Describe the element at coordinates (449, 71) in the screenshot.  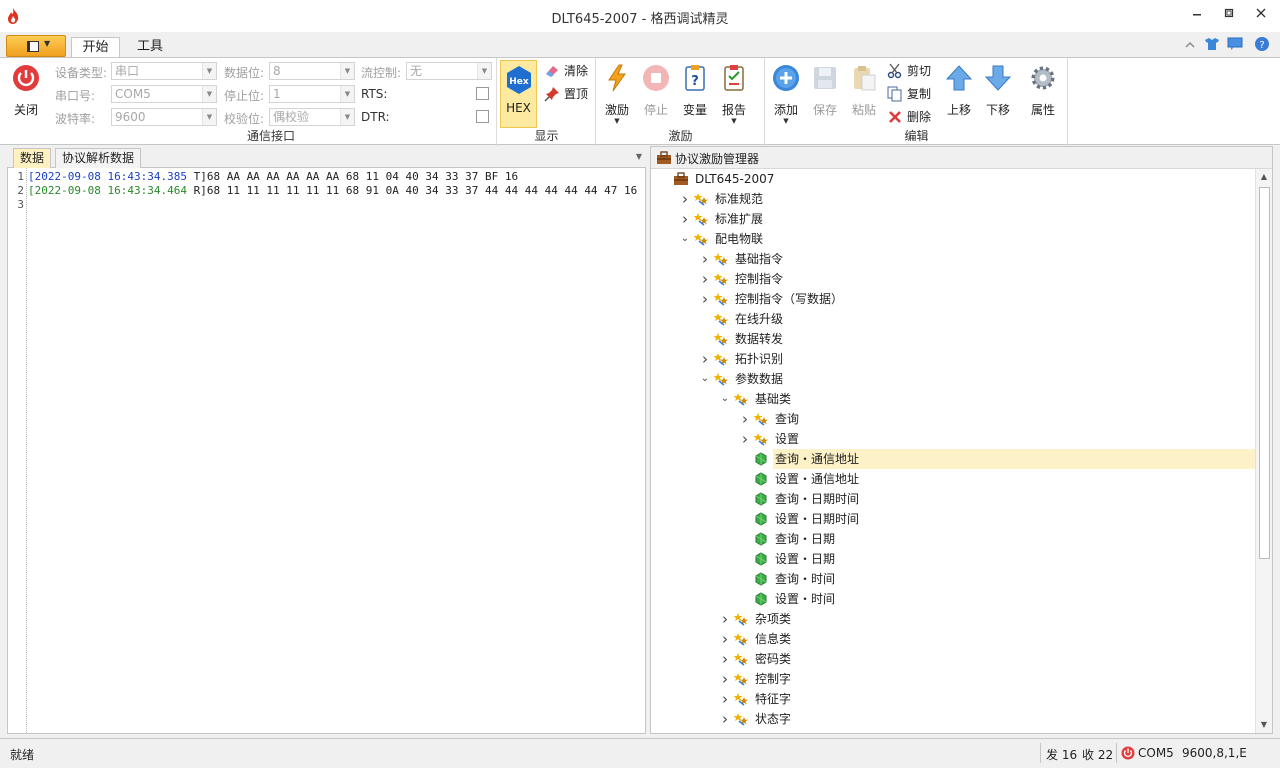
I see `flow-control-select: 无 ▼` at that location.